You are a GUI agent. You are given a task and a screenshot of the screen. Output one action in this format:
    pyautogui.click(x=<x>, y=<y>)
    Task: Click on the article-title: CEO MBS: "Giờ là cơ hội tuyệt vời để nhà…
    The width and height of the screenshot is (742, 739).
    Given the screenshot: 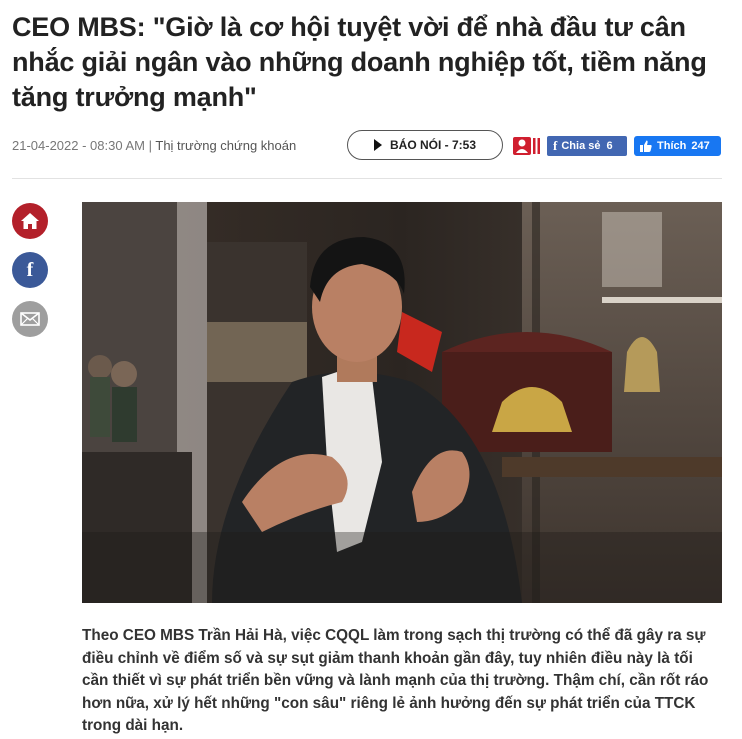 What is the action you would take?
    pyautogui.click(x=359, y=62)
    